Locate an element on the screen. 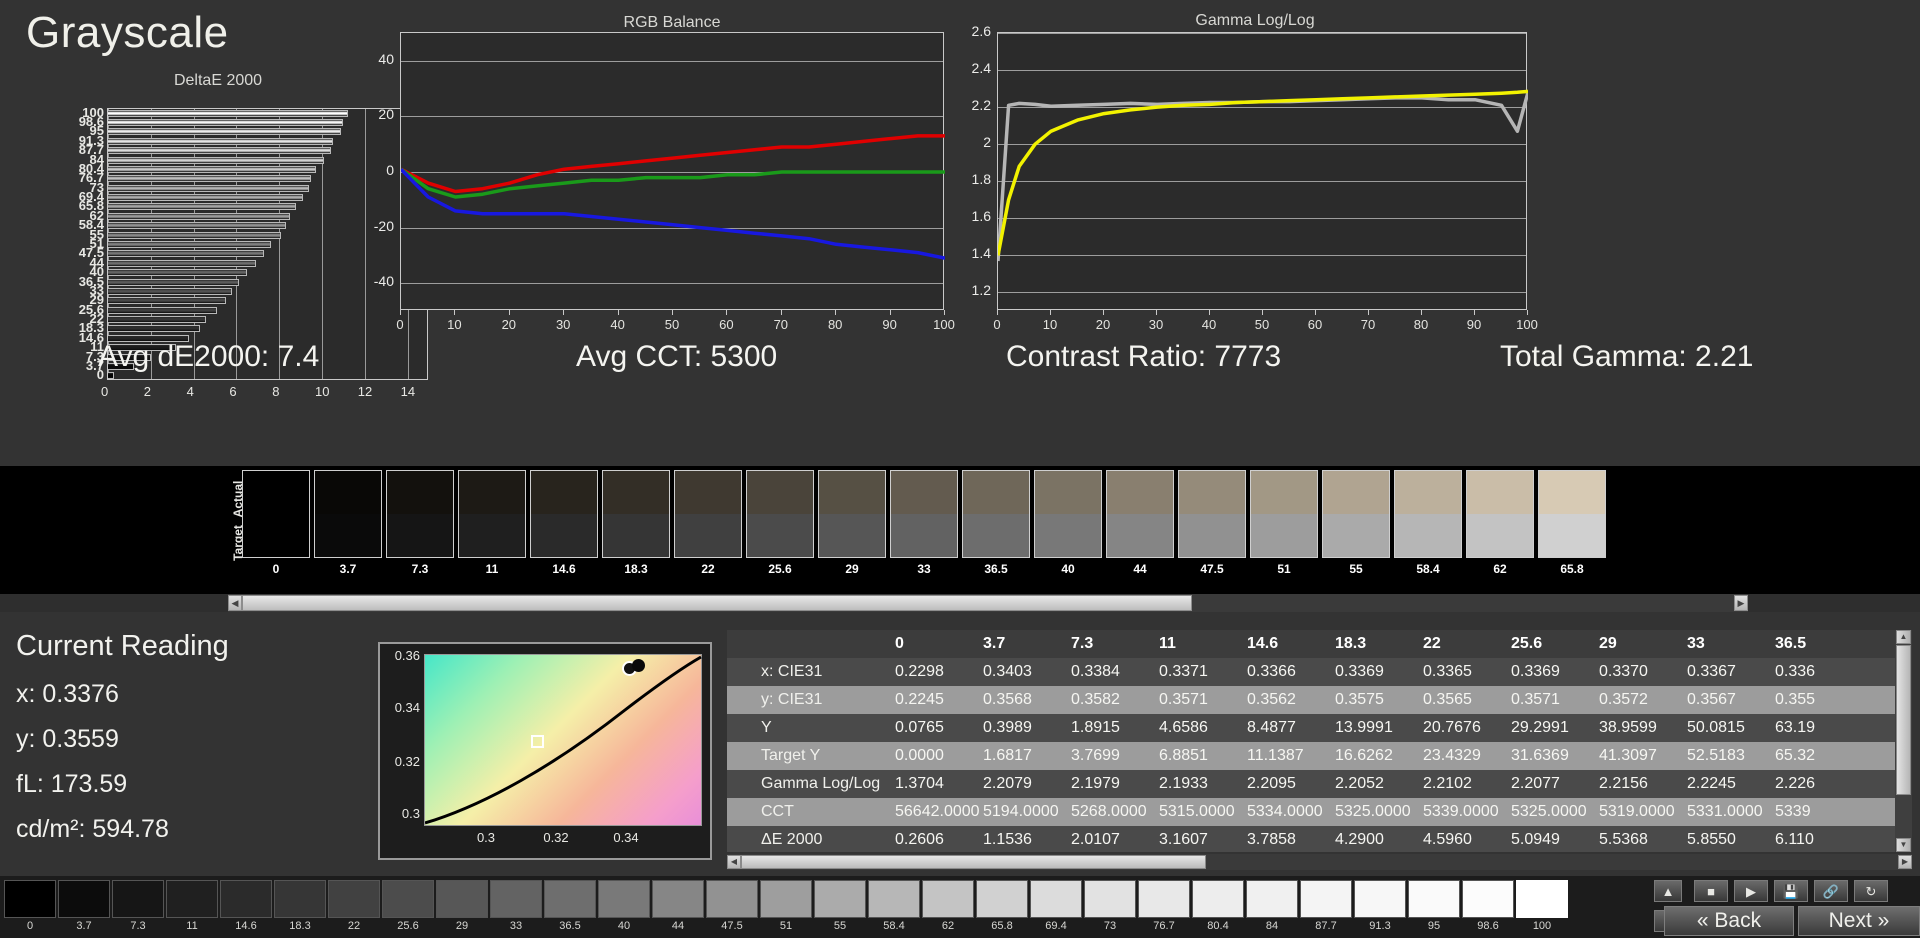 The image size is (1920, 938). table-horizontal-scrollbar: ◀ ▶ is located at coordinates (1319, 862).